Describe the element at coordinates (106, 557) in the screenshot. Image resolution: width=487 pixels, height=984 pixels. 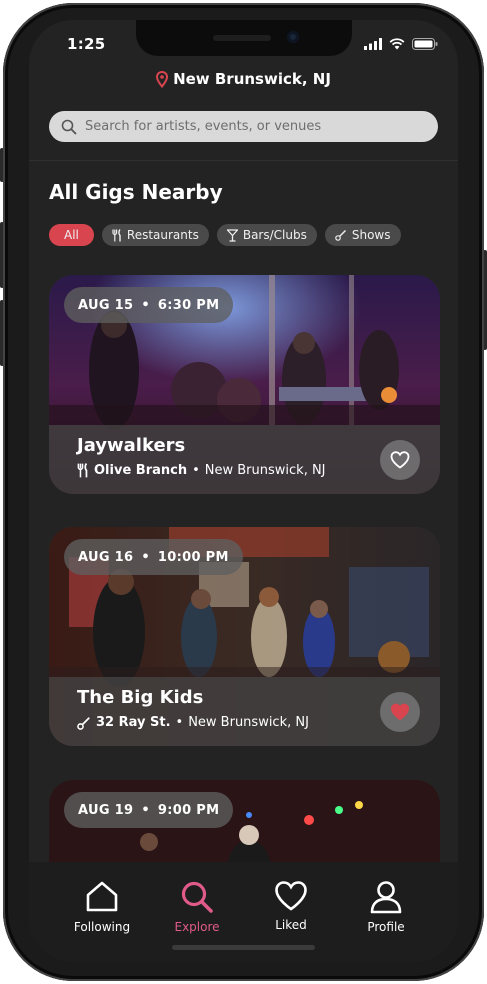
I see `gig-date: AUG 16` at that location.